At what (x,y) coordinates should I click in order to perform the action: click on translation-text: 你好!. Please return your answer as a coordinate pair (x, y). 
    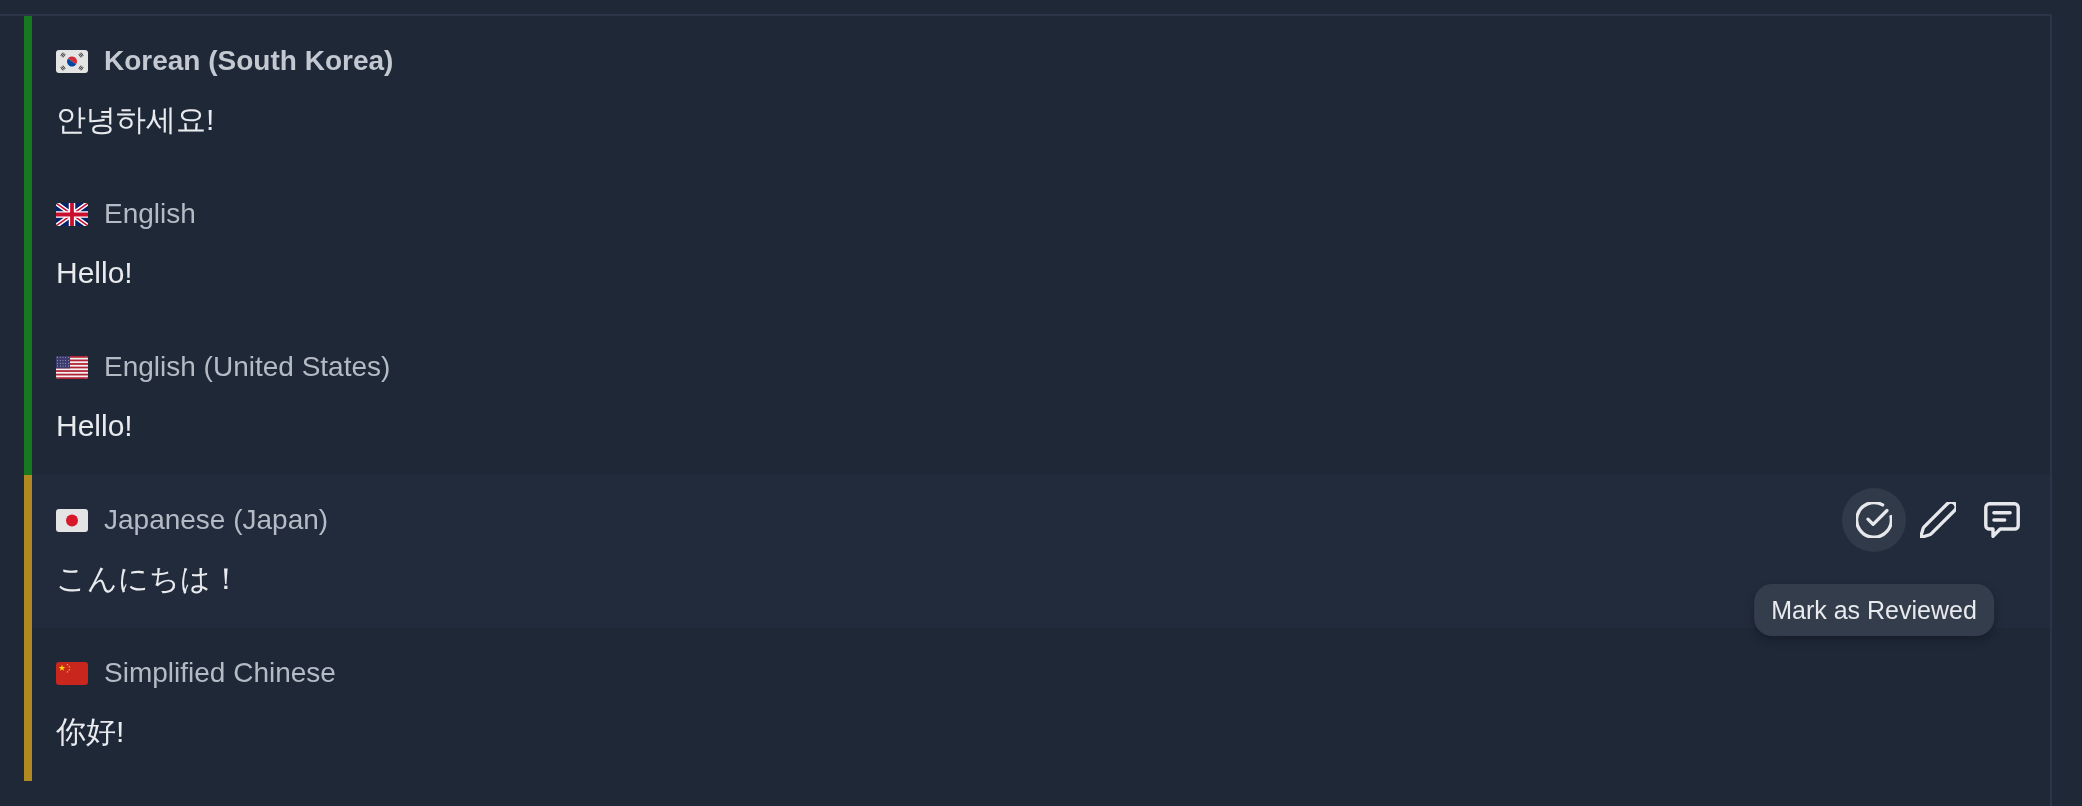
    Looking at the image, I should click on (90, 732).